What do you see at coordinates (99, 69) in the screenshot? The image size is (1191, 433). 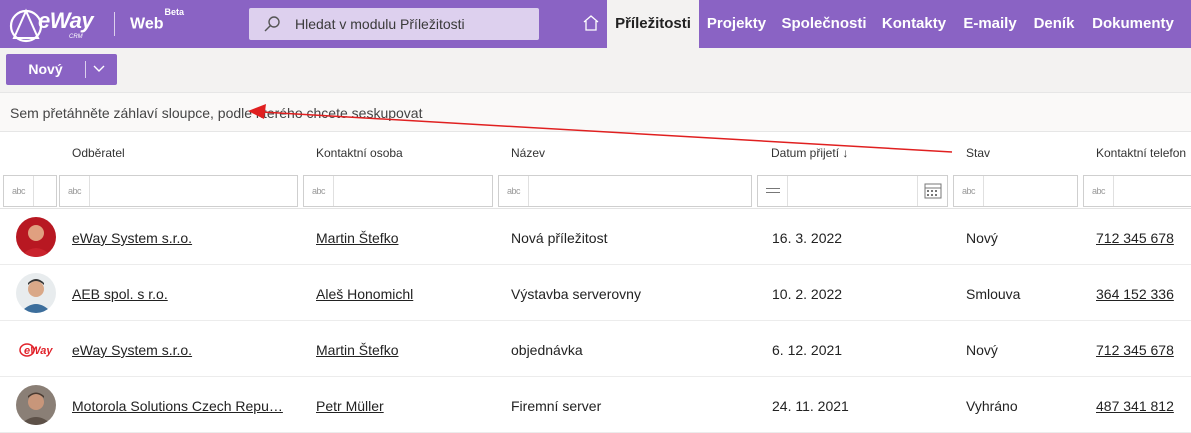 I see `chevron-down-icon` at bounding box center [99, 69].